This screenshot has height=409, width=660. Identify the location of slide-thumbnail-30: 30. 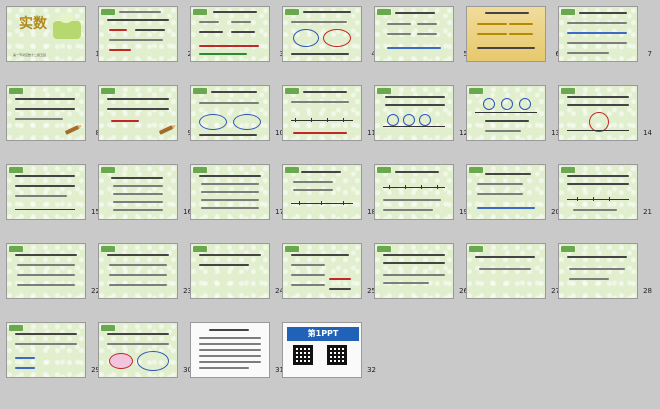
(145, 351).